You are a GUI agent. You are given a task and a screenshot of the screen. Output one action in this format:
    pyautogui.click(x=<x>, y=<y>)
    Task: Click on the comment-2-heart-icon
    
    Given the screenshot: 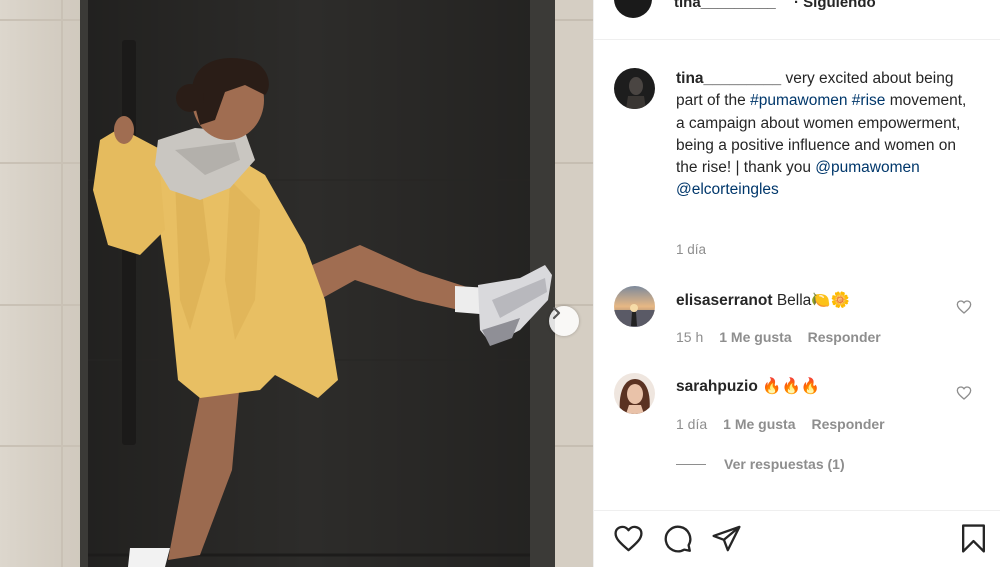 What is the action you would take?
    pyautogui.click(x=964, y=393)
    